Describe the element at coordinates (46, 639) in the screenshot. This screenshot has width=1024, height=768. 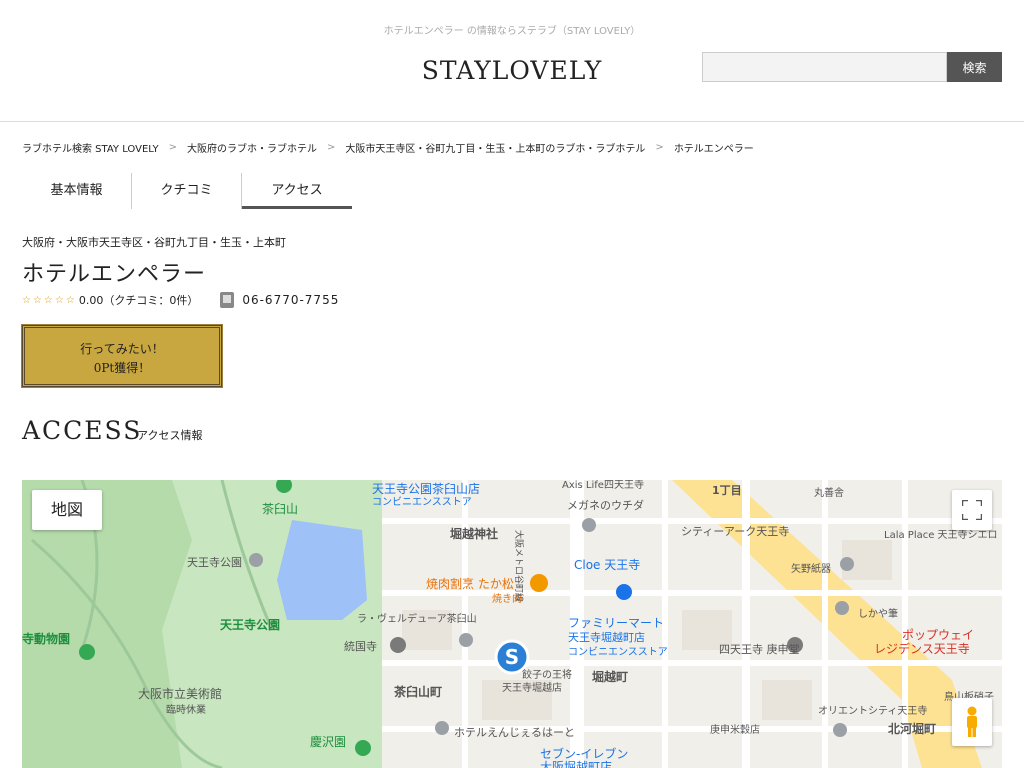
I see `map-label: 寺動物園` at that location.